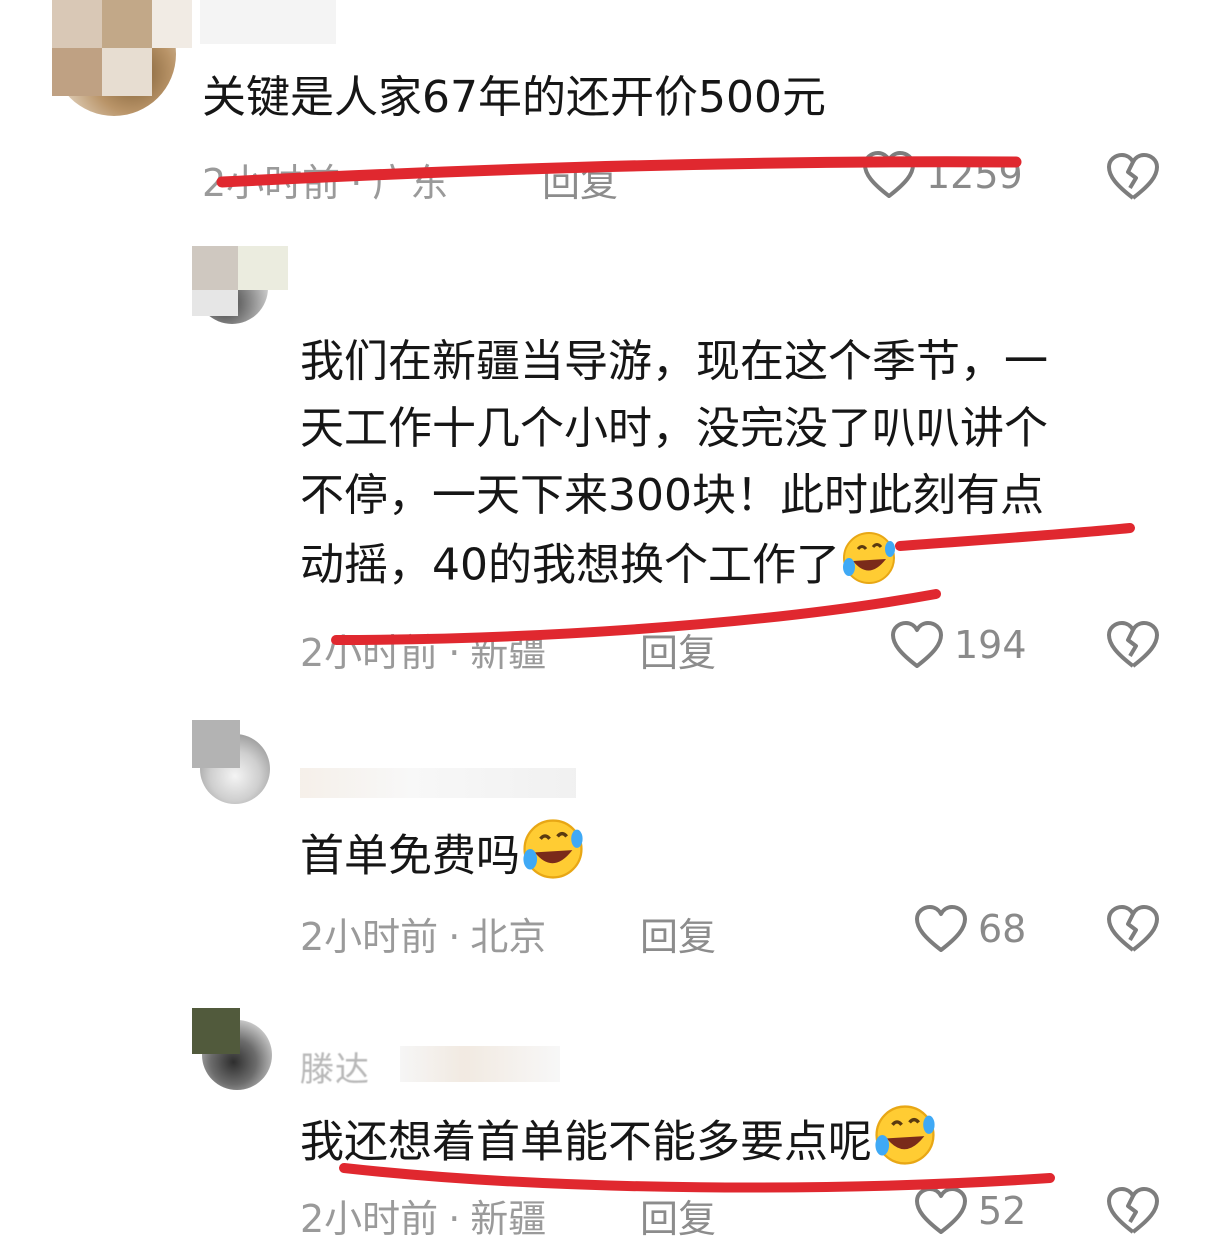 The height and width of the screenshot is (1243, 1224). I want to click on comment-meta: 2小时前 · 北京, so click(423, 937).